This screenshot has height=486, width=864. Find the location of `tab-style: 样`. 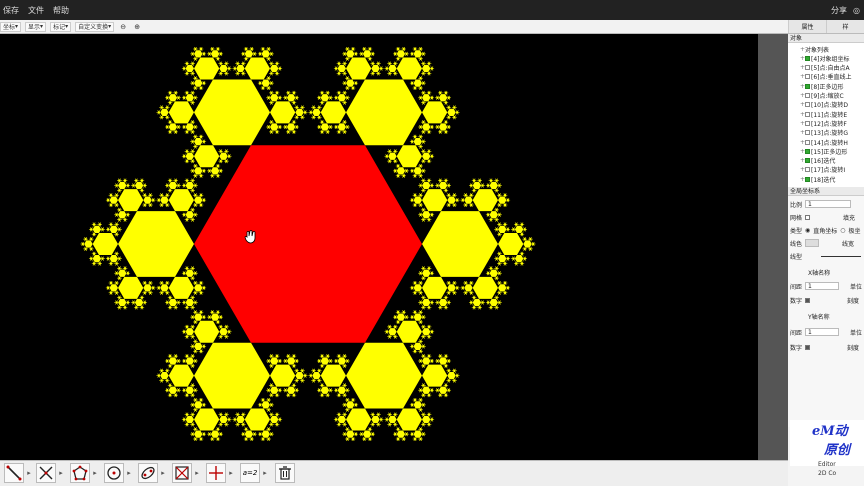

tab-style: 样 is located at coordinates (845, 26).